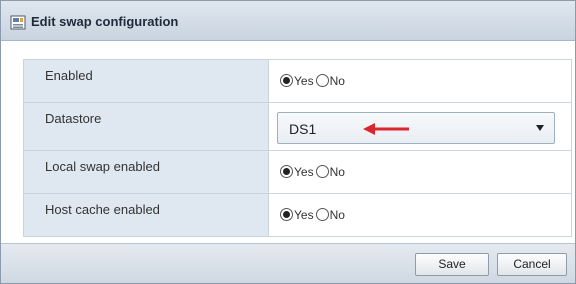 This screenshot has width=576, height=284. I want to click on row-label: Datastore, so click(73, 118).